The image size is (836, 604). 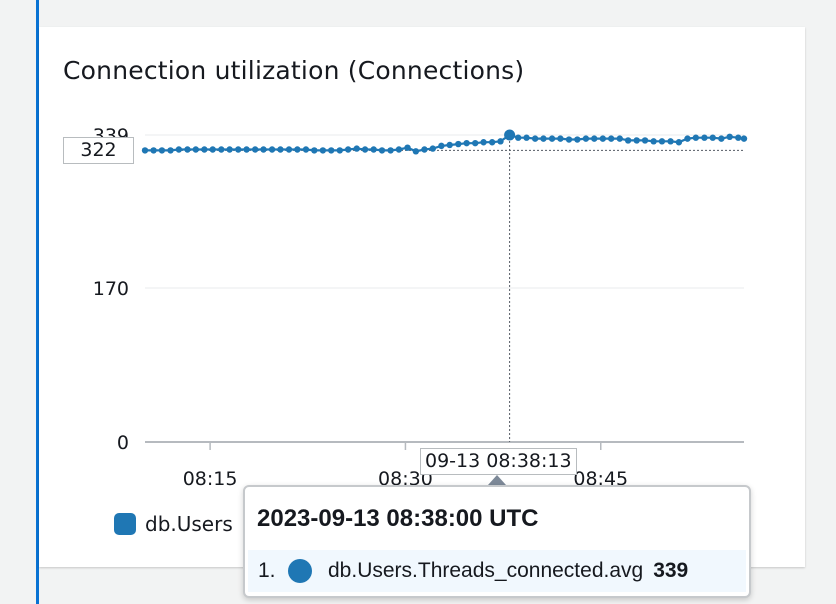 What do you see at coordinates (189, 524) in the screenshot?
I see `legend-label: db.Users` at bounding box center [189, 524].